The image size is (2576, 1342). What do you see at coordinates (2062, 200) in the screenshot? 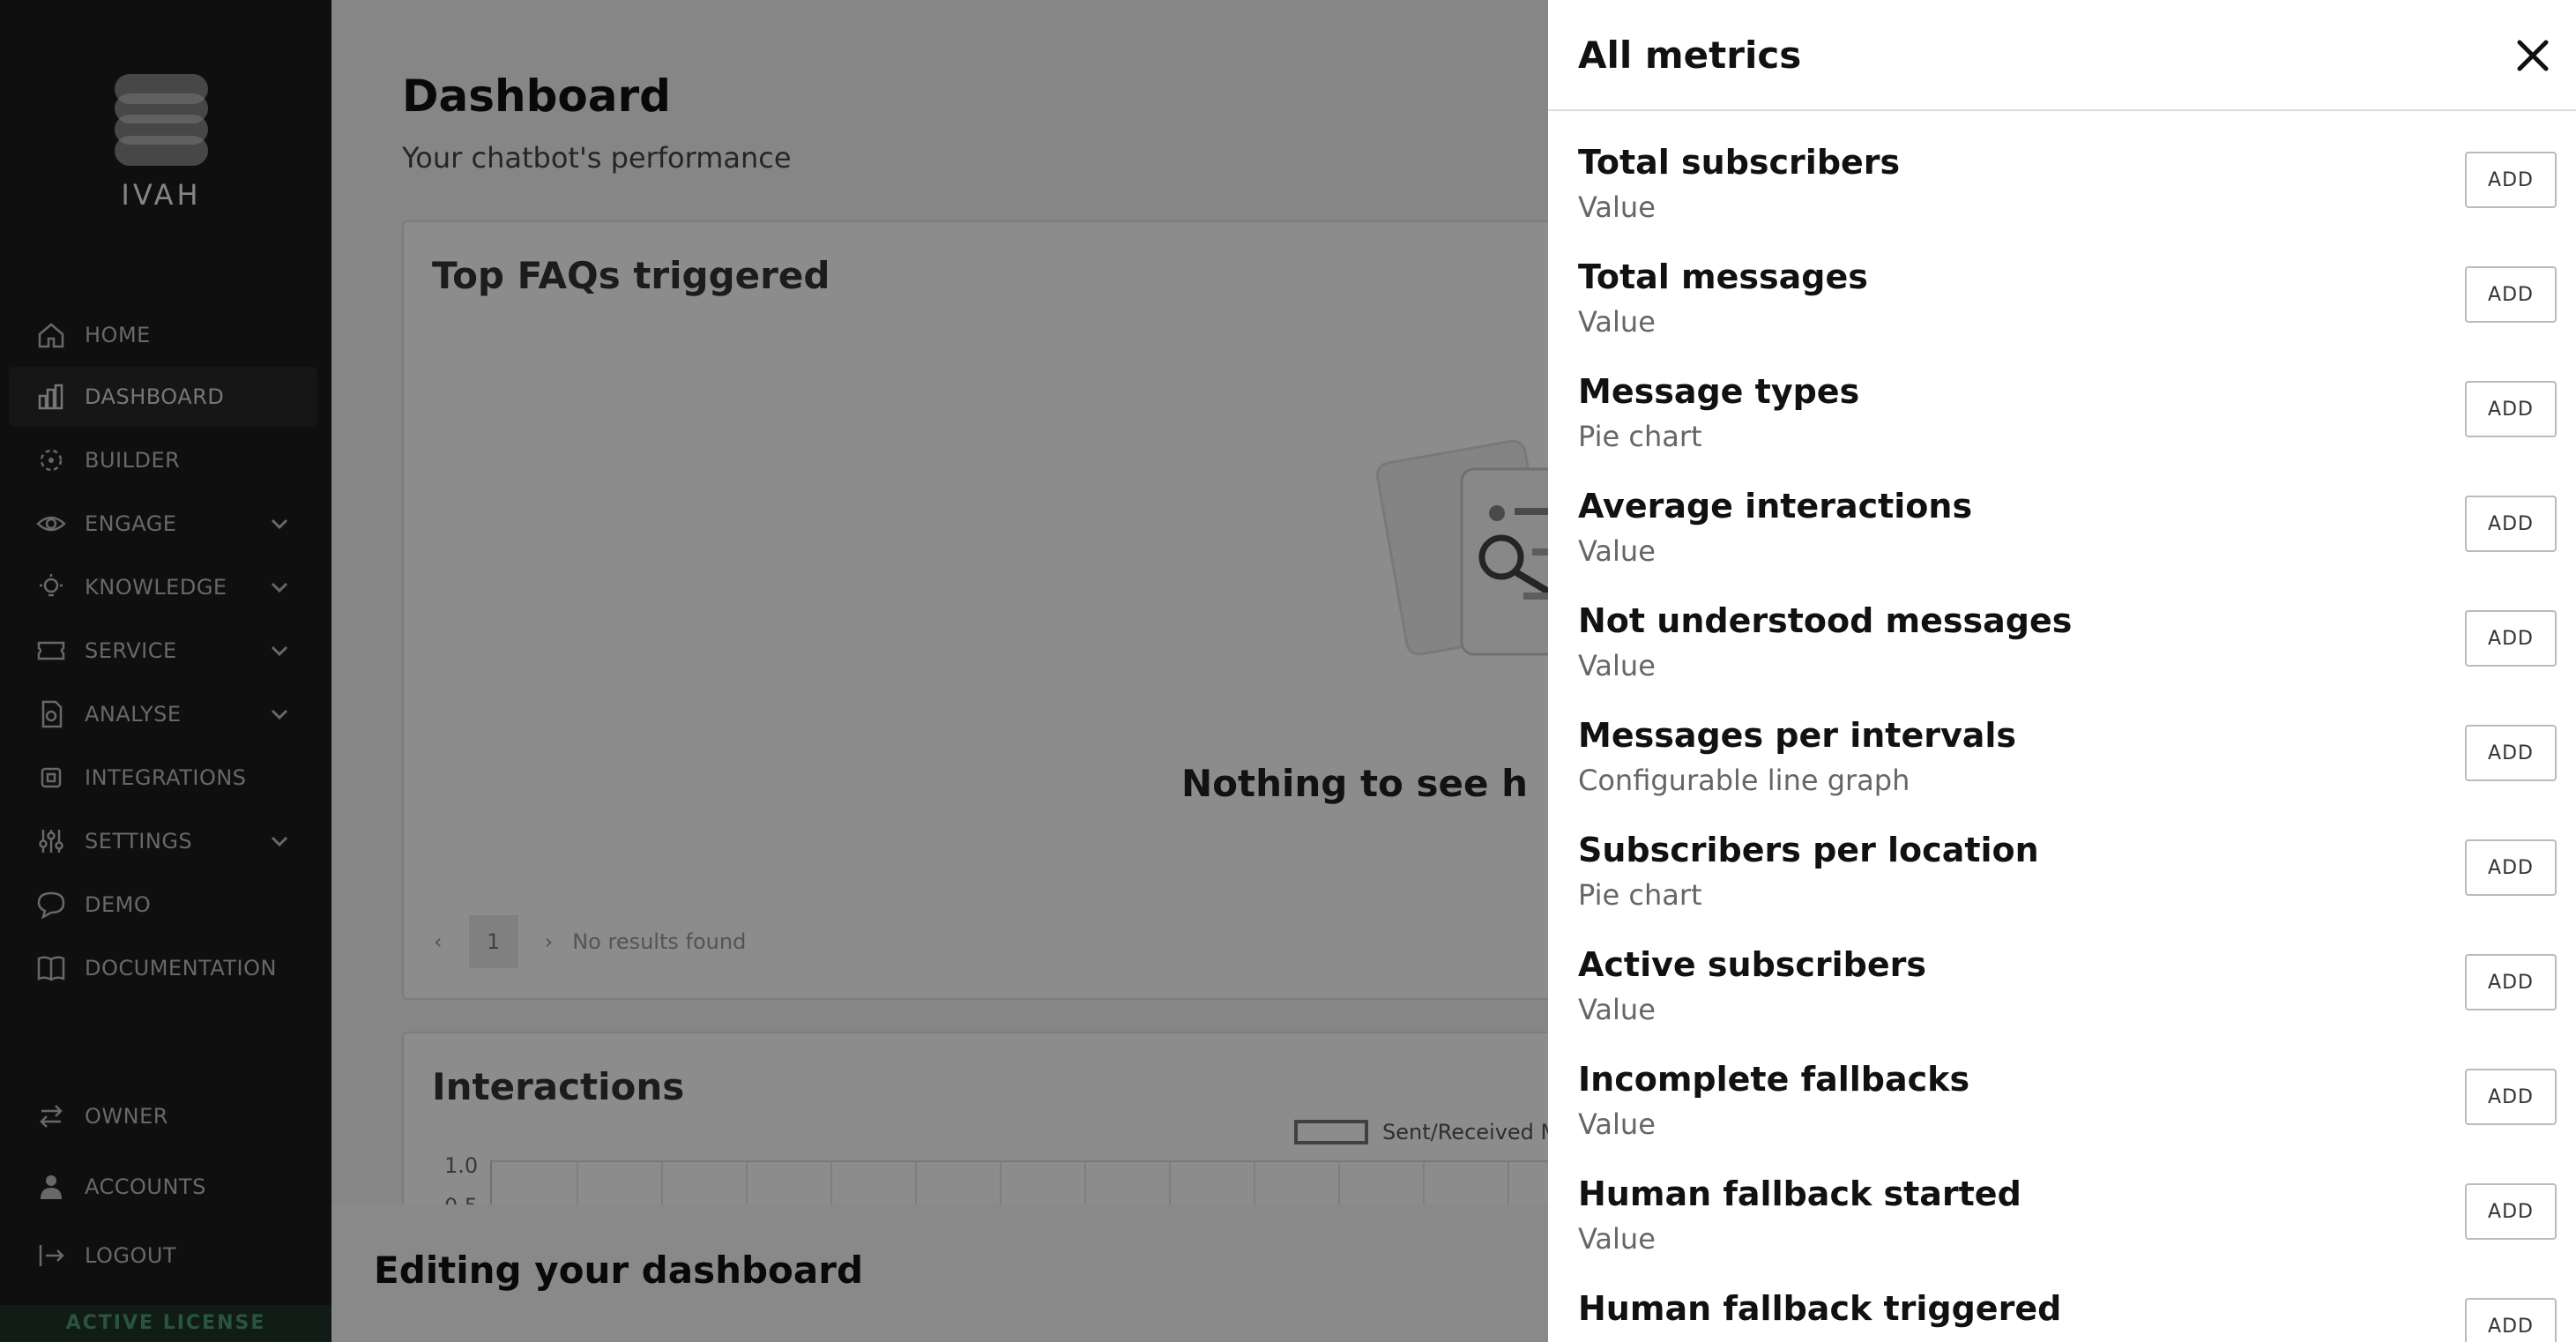
I see `metric-row: Total subscribers Value ADD` at bounding box center [2062, 200].